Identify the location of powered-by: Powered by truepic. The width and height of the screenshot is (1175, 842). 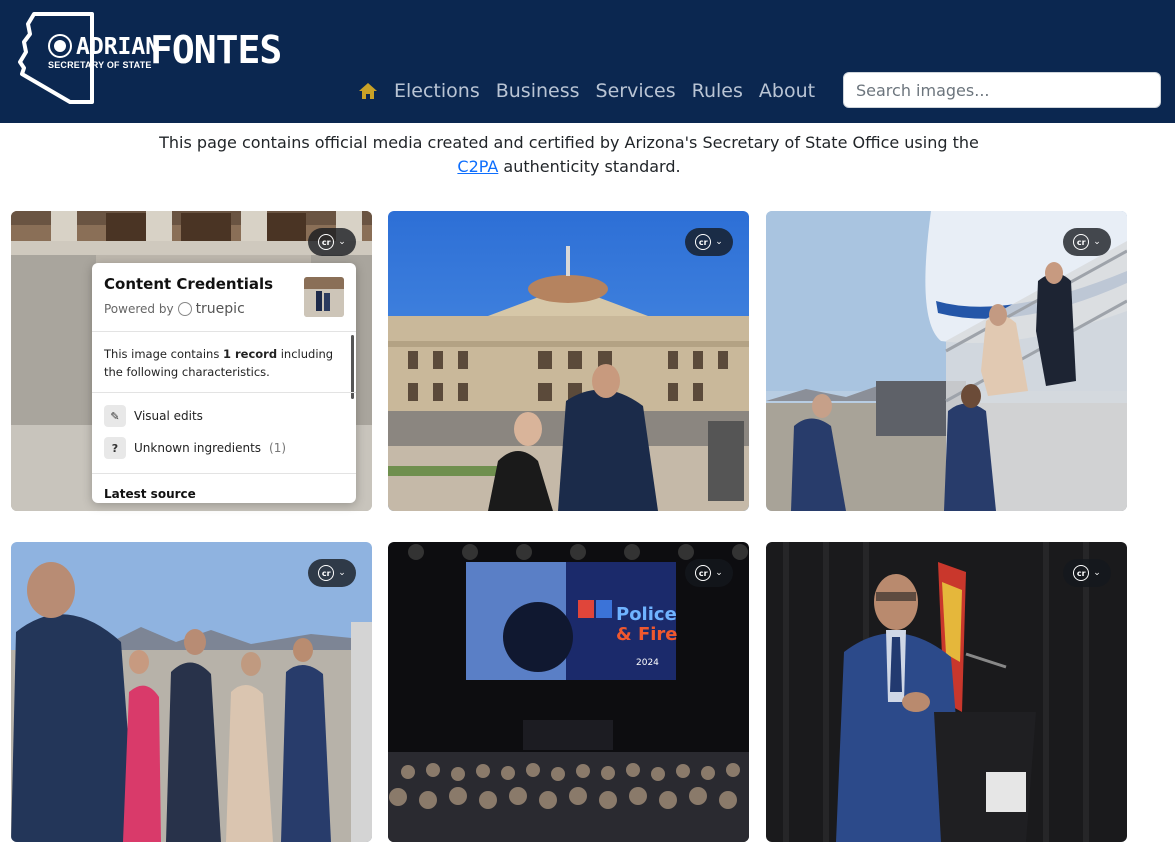
(174, 309).